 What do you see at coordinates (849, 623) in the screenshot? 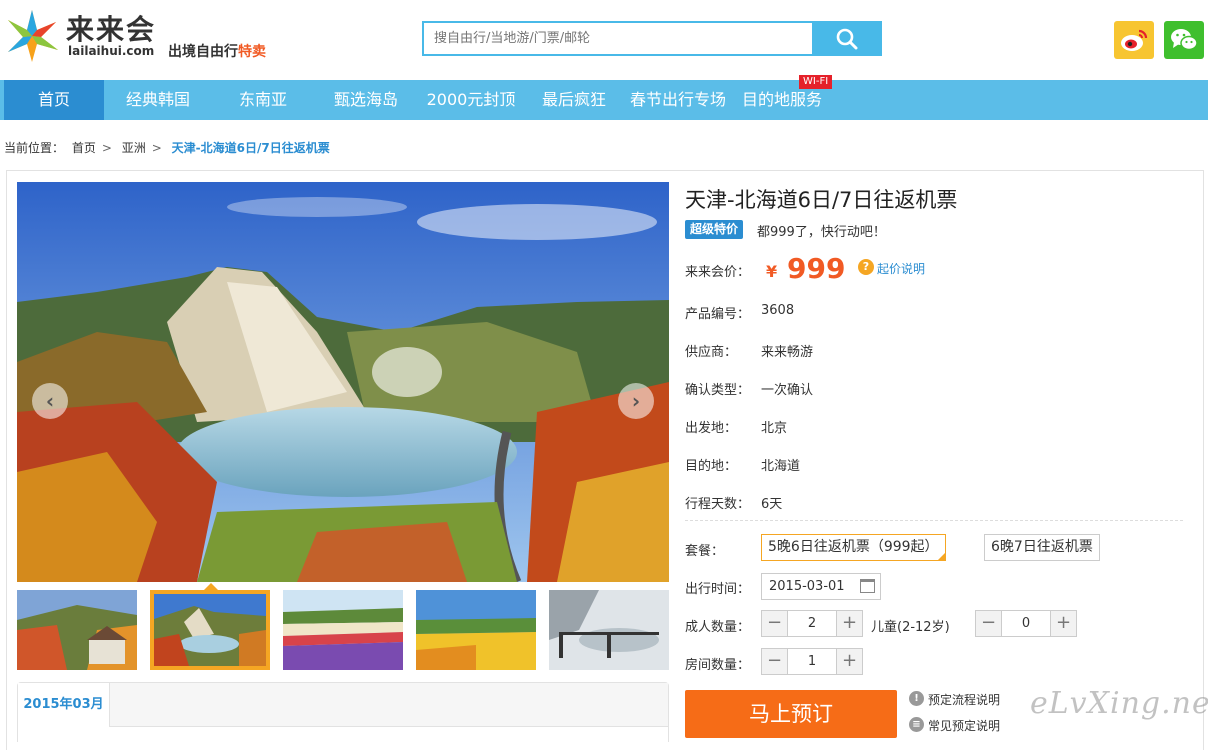
I see `adult-plus-button: +` at bounding box center [849, 623].